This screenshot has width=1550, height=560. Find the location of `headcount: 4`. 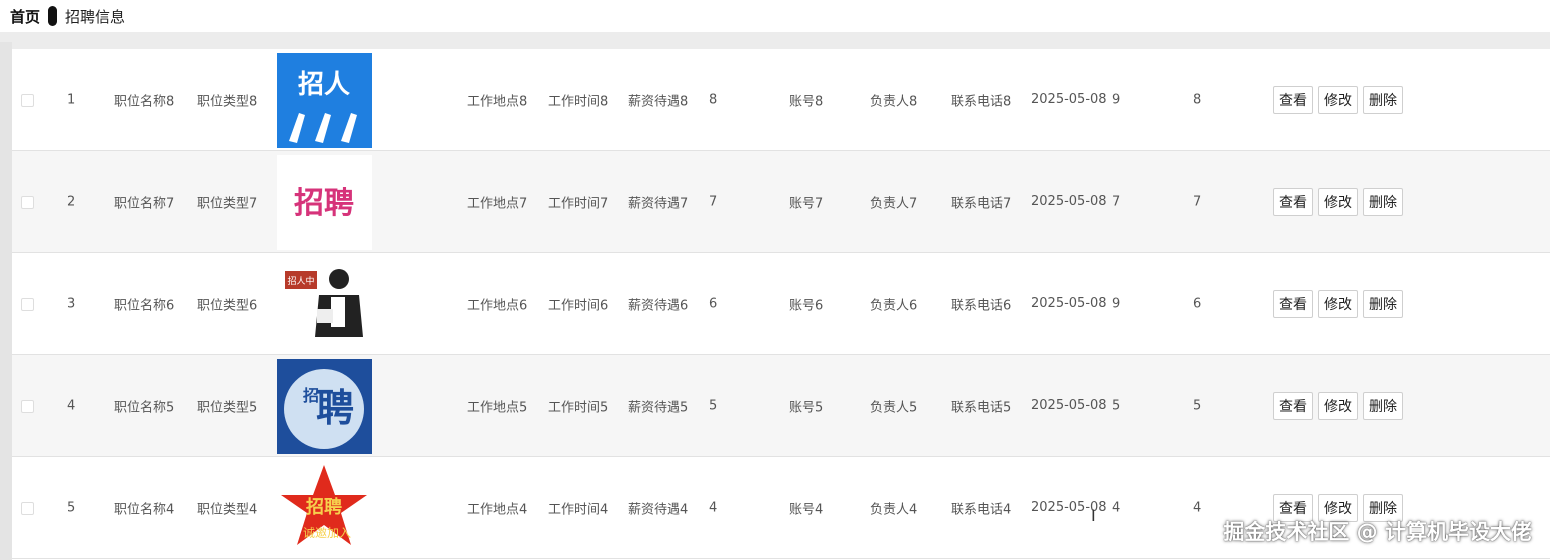

headcount: 4 is located at coordinates (713, 507).